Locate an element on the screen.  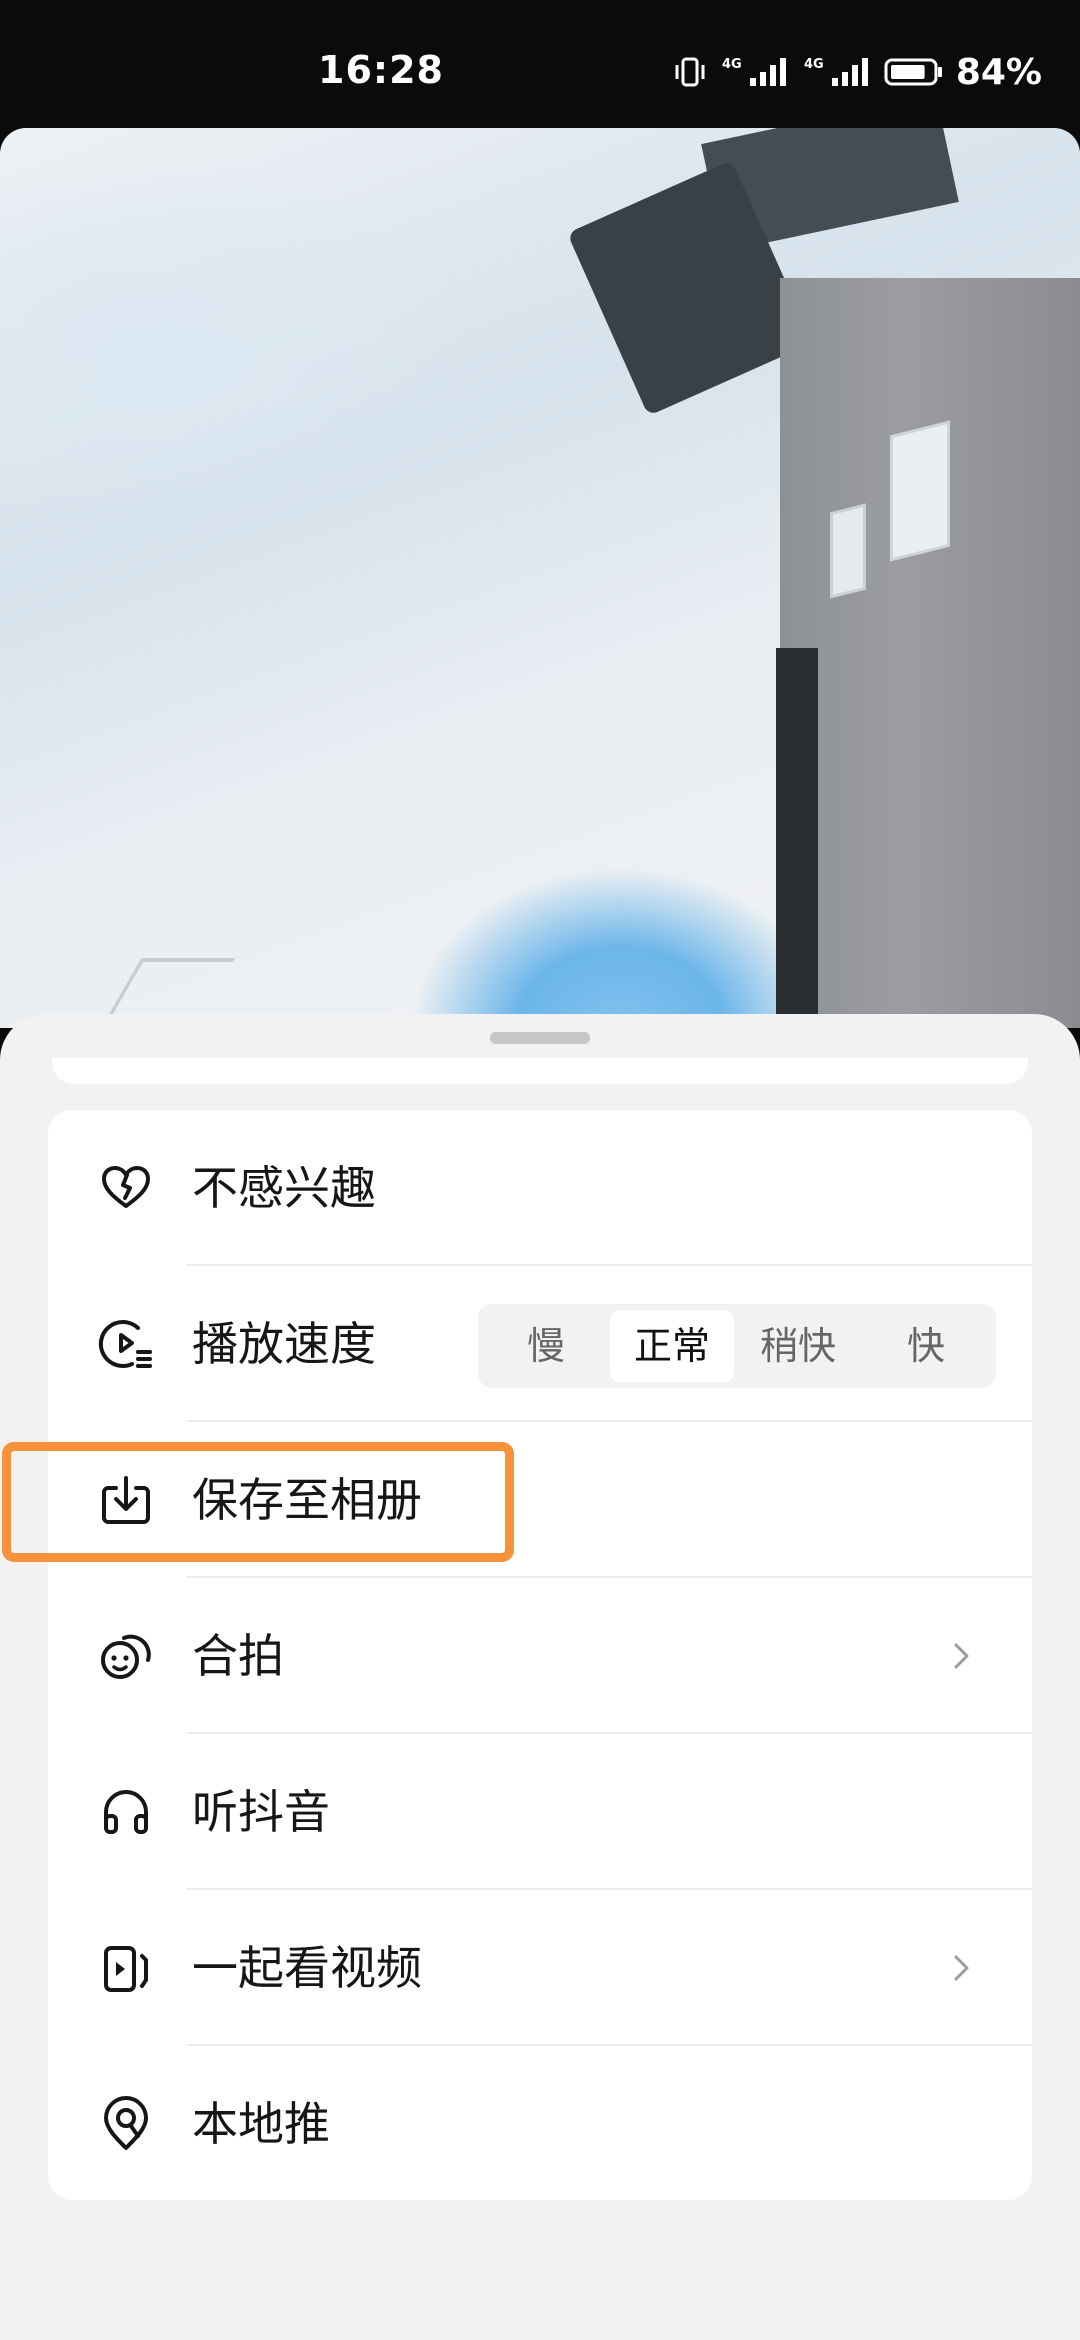
wall-sign is located at coordinates (920, 491).